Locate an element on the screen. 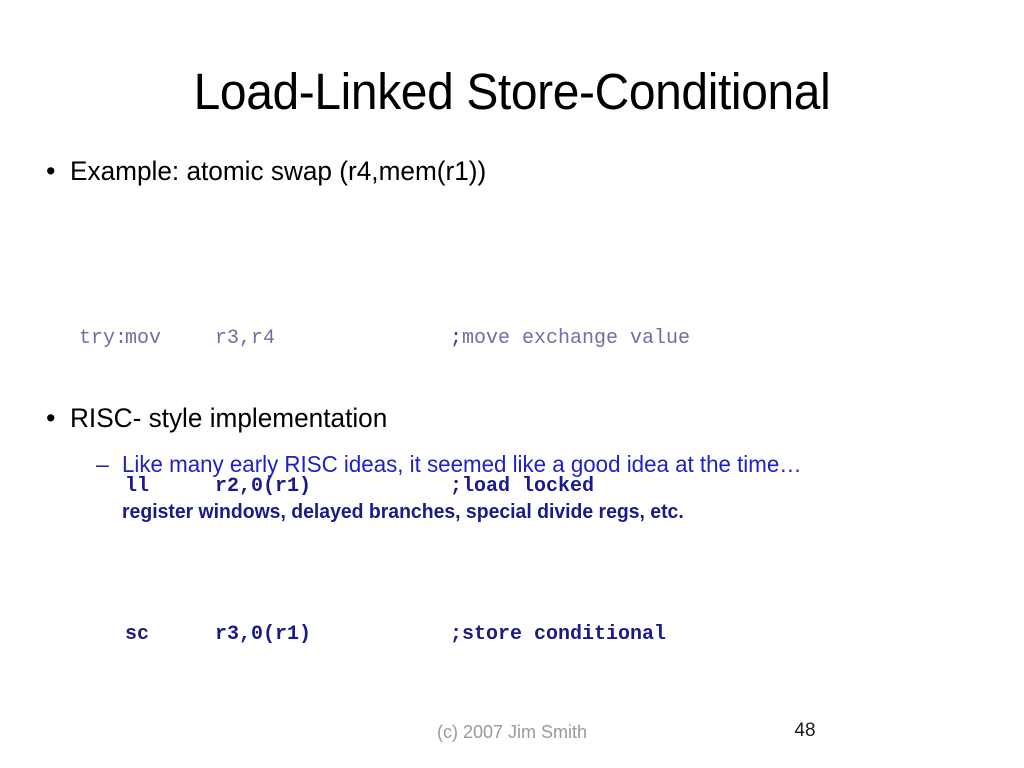 This screenshot has height=768, width=1024. code-mnemonic: beqz is located at coordinates (170, 766).